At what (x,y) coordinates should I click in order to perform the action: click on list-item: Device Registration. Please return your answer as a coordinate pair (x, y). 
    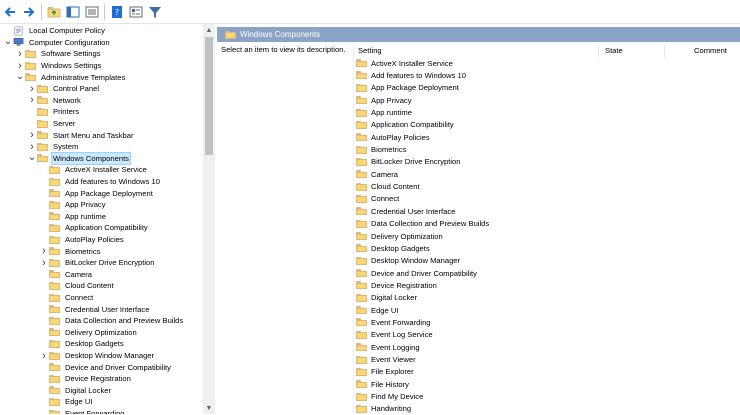
    Looking at the image, I should click on (396, 285).